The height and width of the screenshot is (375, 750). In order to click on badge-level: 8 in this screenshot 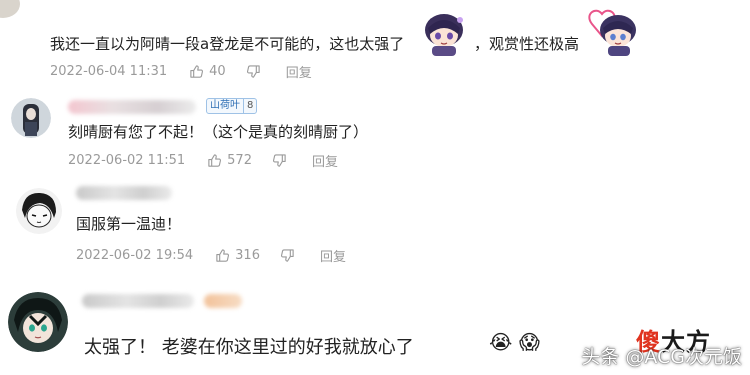, I will do `click(248, 106)`.